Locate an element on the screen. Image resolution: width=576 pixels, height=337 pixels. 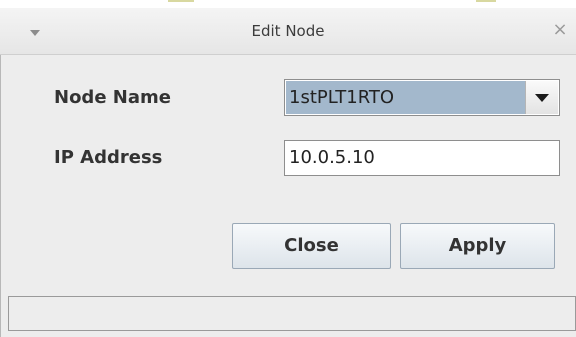
dropdown-button is located at coordinates (541, 97).